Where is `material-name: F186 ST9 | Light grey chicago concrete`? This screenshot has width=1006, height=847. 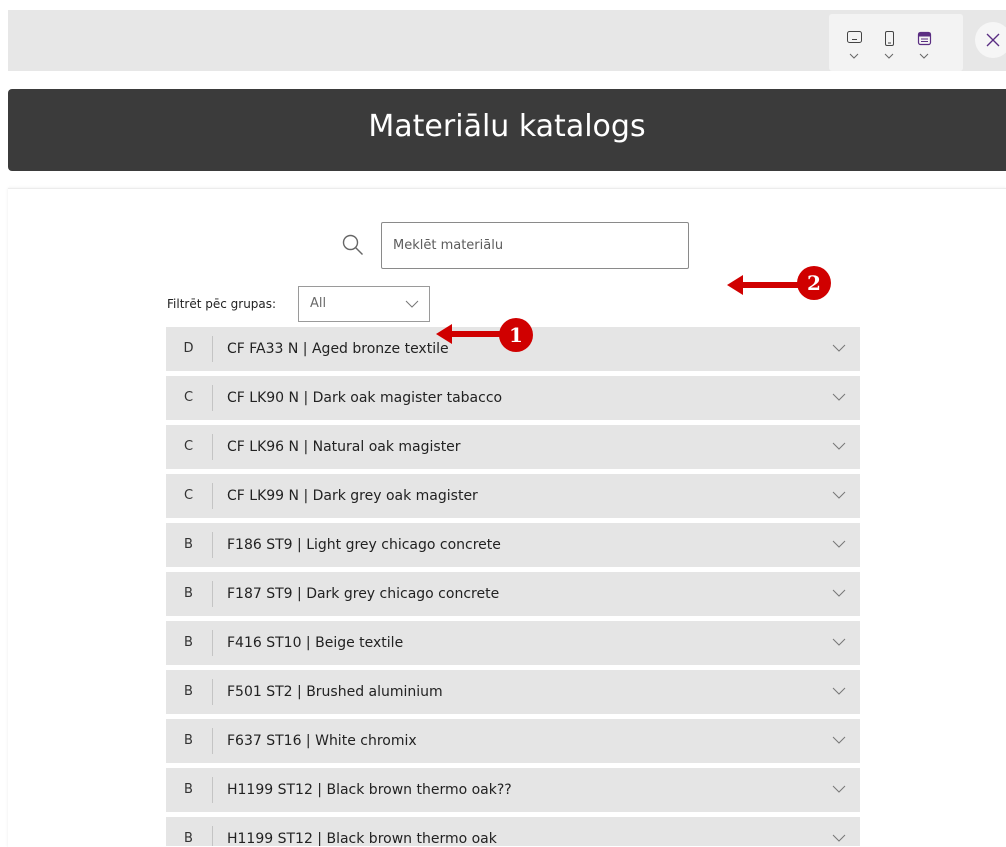 material-name: F186 ST9 | Light grey chicago concrete is located at coordinates (364, 545).